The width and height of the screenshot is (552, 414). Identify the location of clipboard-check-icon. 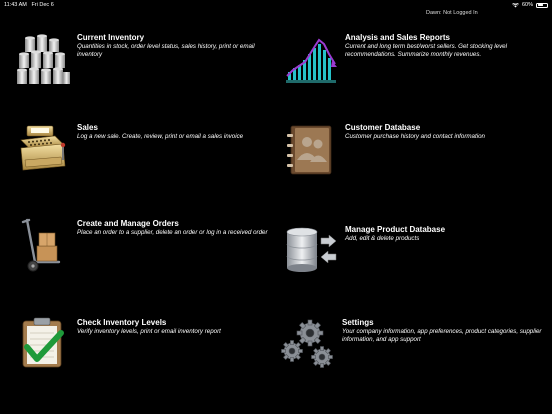
(43, 342).